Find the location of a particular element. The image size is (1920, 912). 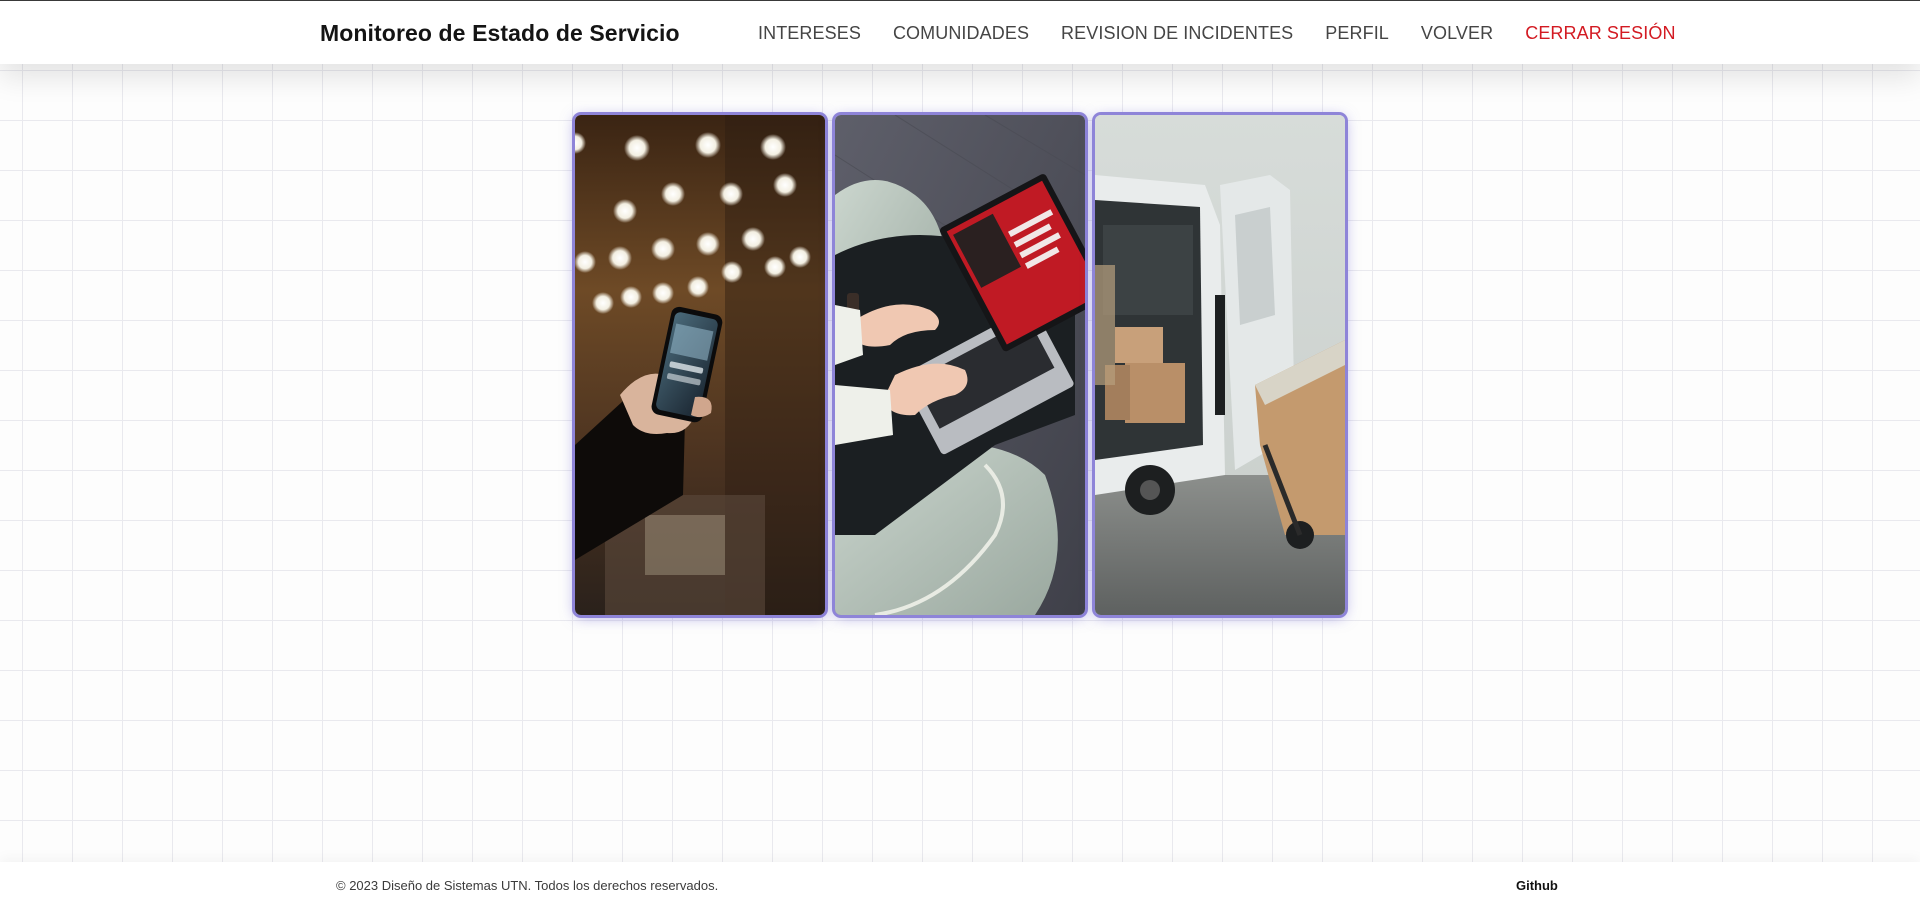

van-photo-image is located at coordinates (1220, 365).